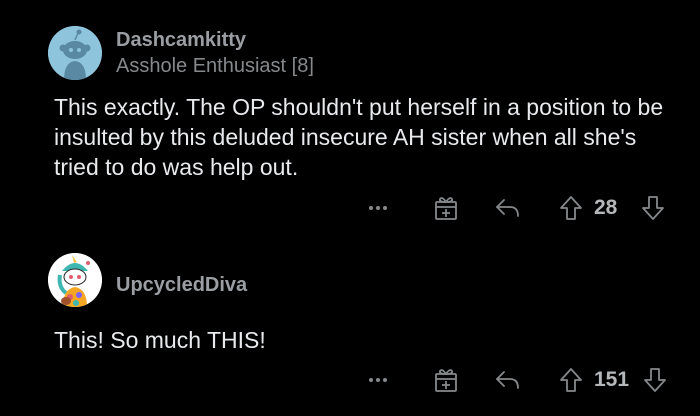 This screenshot has height=416, width=700. What do you see at coordinates (612, 379) in the screenshot?
I see `vote-score: 151` at bounding box center [612, 379].